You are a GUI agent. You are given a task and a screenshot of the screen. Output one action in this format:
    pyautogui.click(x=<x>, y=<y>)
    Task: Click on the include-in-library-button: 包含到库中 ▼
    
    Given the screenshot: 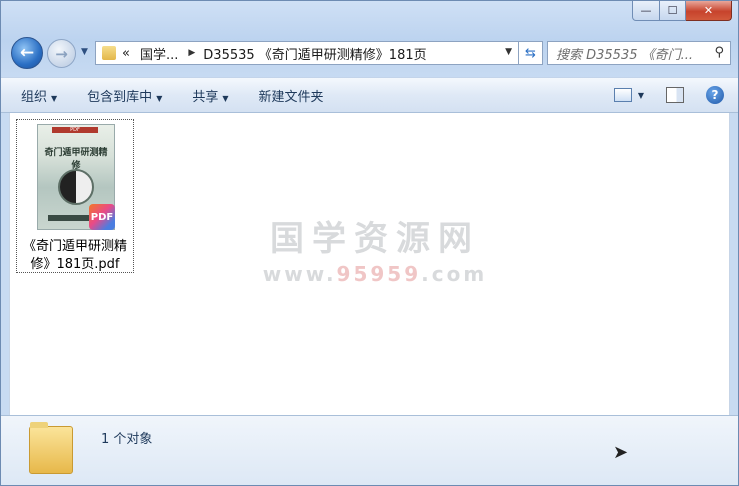 What is the action you would take?
    pyautogui.click(x=124, y=95)
    